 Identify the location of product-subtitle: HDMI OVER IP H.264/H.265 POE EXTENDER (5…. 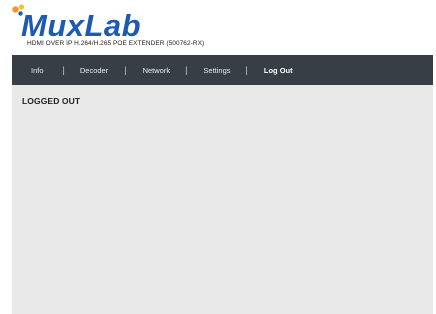
(116, 43).